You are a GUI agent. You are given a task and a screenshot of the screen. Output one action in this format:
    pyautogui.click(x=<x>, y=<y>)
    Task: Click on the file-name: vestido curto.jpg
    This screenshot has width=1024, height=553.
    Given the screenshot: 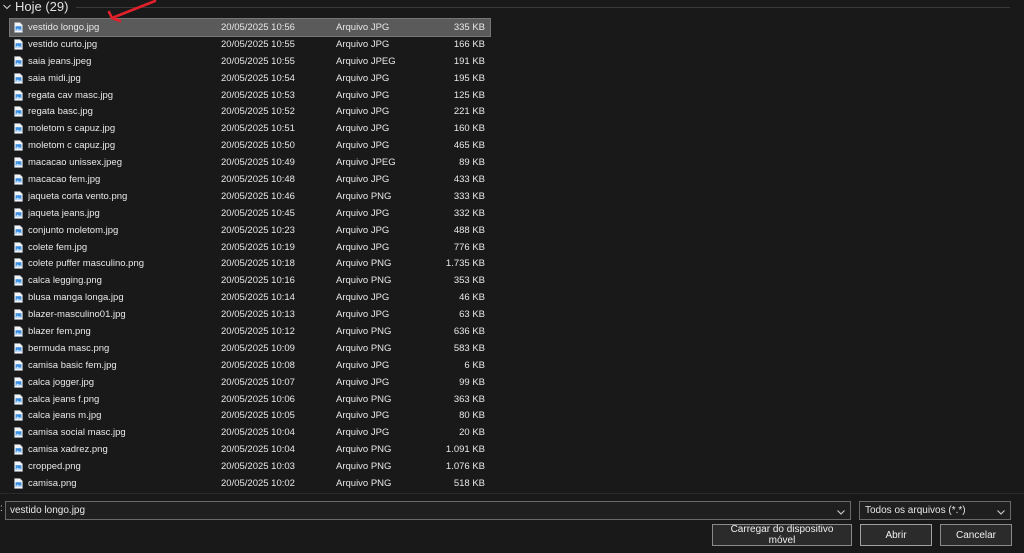 What is the action you would take?
    pyautogui.click(x=63, y=44)
    